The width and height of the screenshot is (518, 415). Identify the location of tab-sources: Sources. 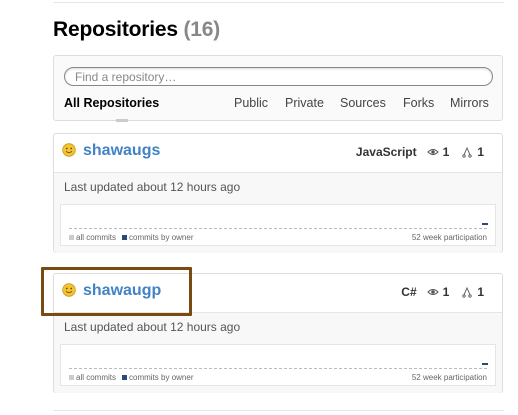
(363, 103).